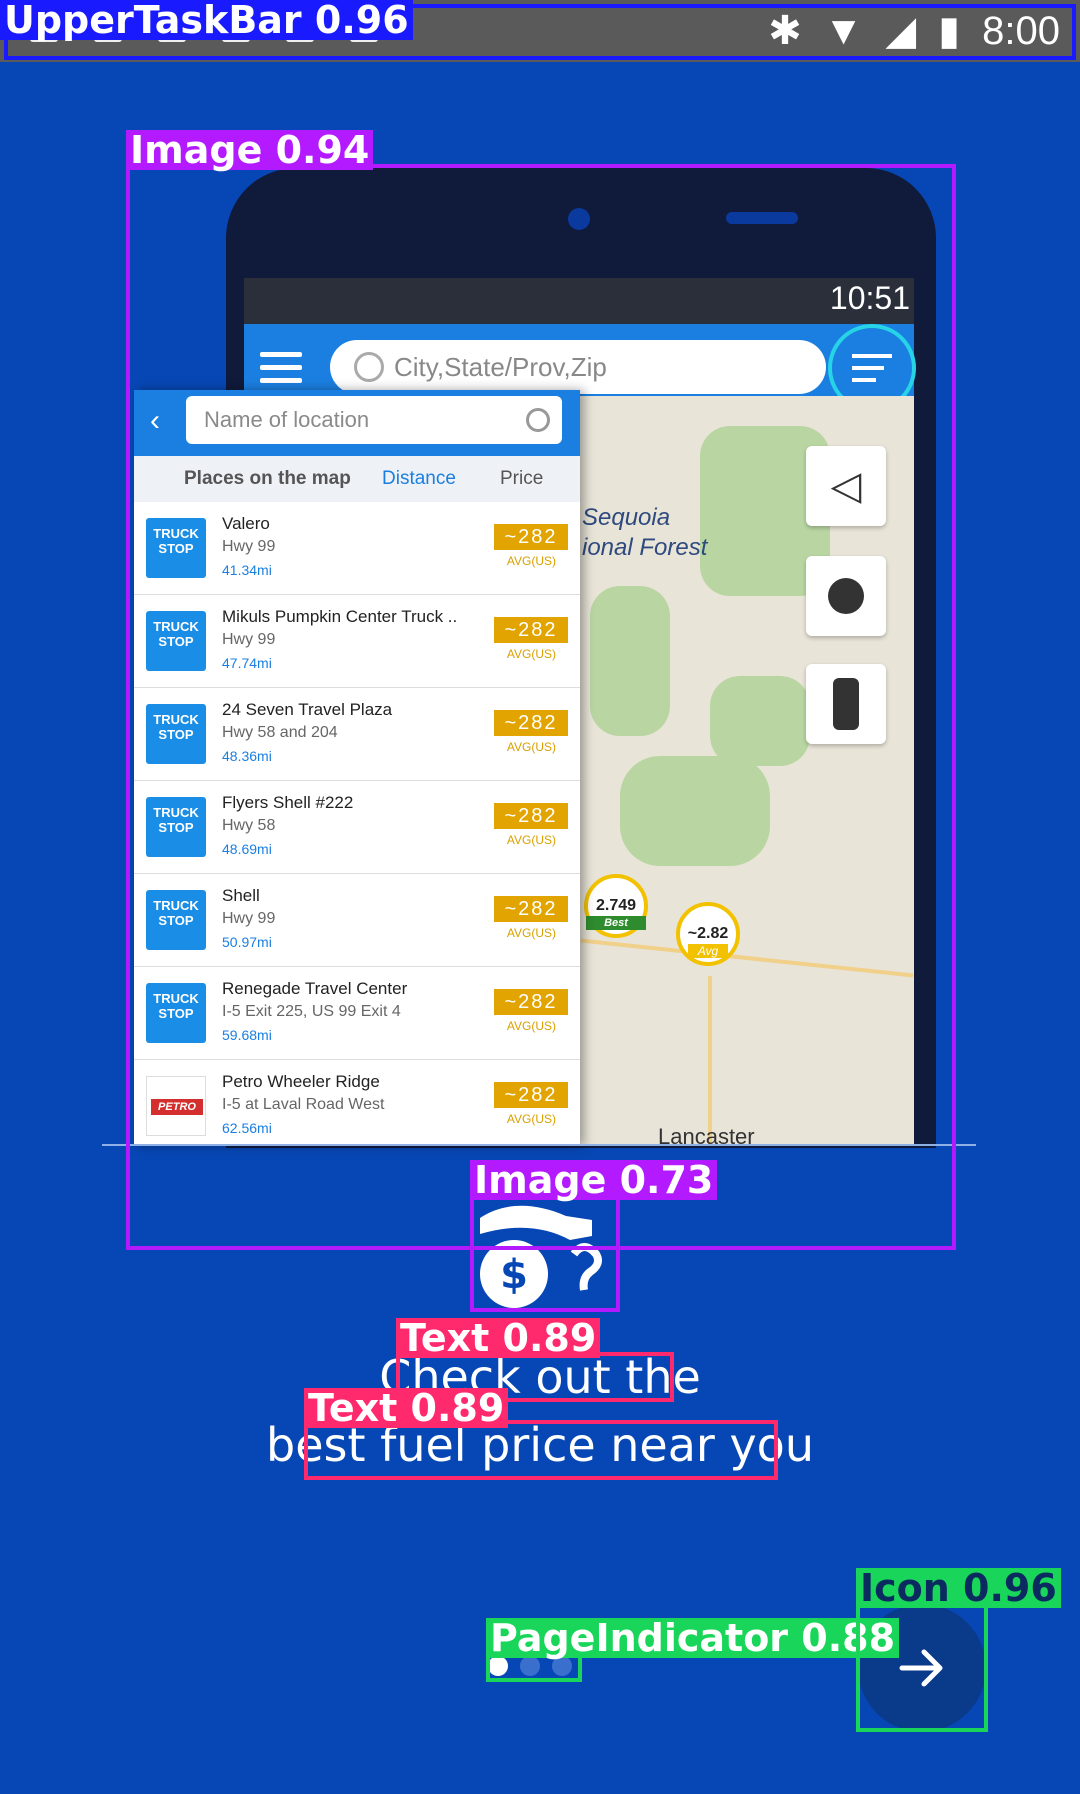  What do you see at coordinates (206, 20) in the screenshot?
I see `taskbar-detection-label: UpperTaskBar 0.96` at bounding box center [206, 20].